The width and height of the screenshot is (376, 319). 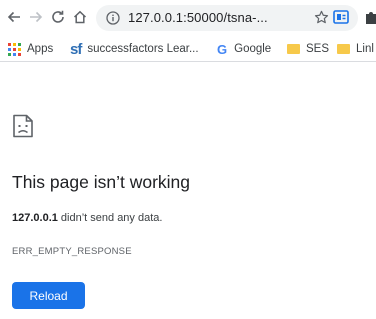 I want to click on page-title: This page isn’t working, so click(x=101, y=182).